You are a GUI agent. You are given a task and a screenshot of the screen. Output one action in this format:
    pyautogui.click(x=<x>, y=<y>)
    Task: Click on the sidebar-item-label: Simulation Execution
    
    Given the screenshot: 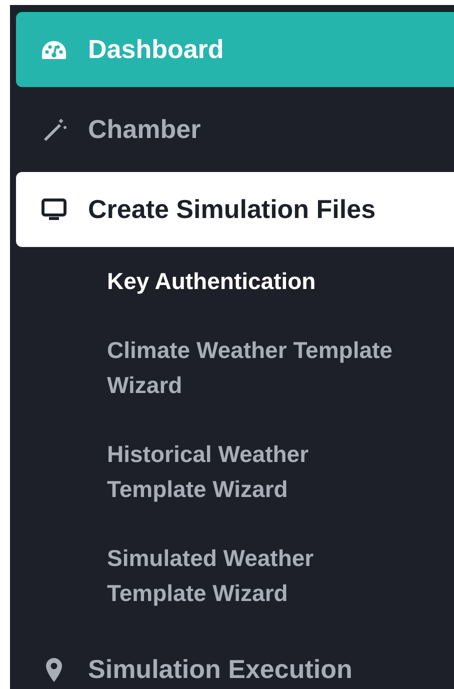 What is the action you would take?
    pyautogui.click(x=220, y=669)
    